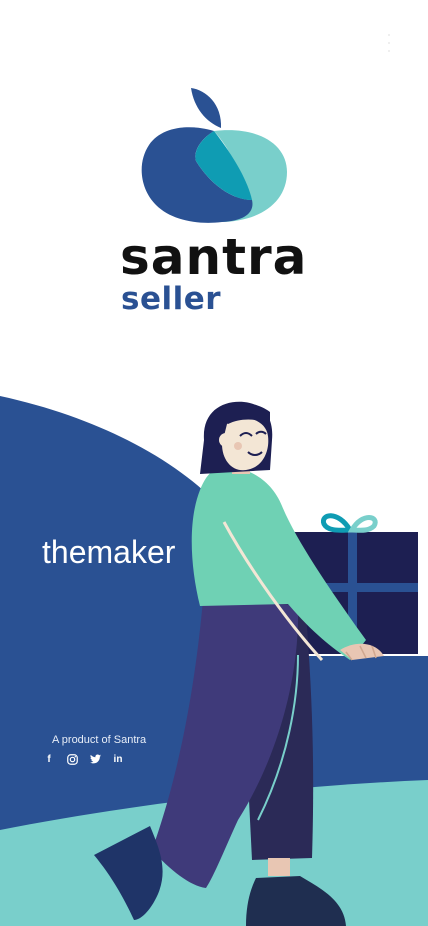  Describe the element at coordinates (99, 740) in the screenshot. I see `product-credit: A product of Santra` at that location.